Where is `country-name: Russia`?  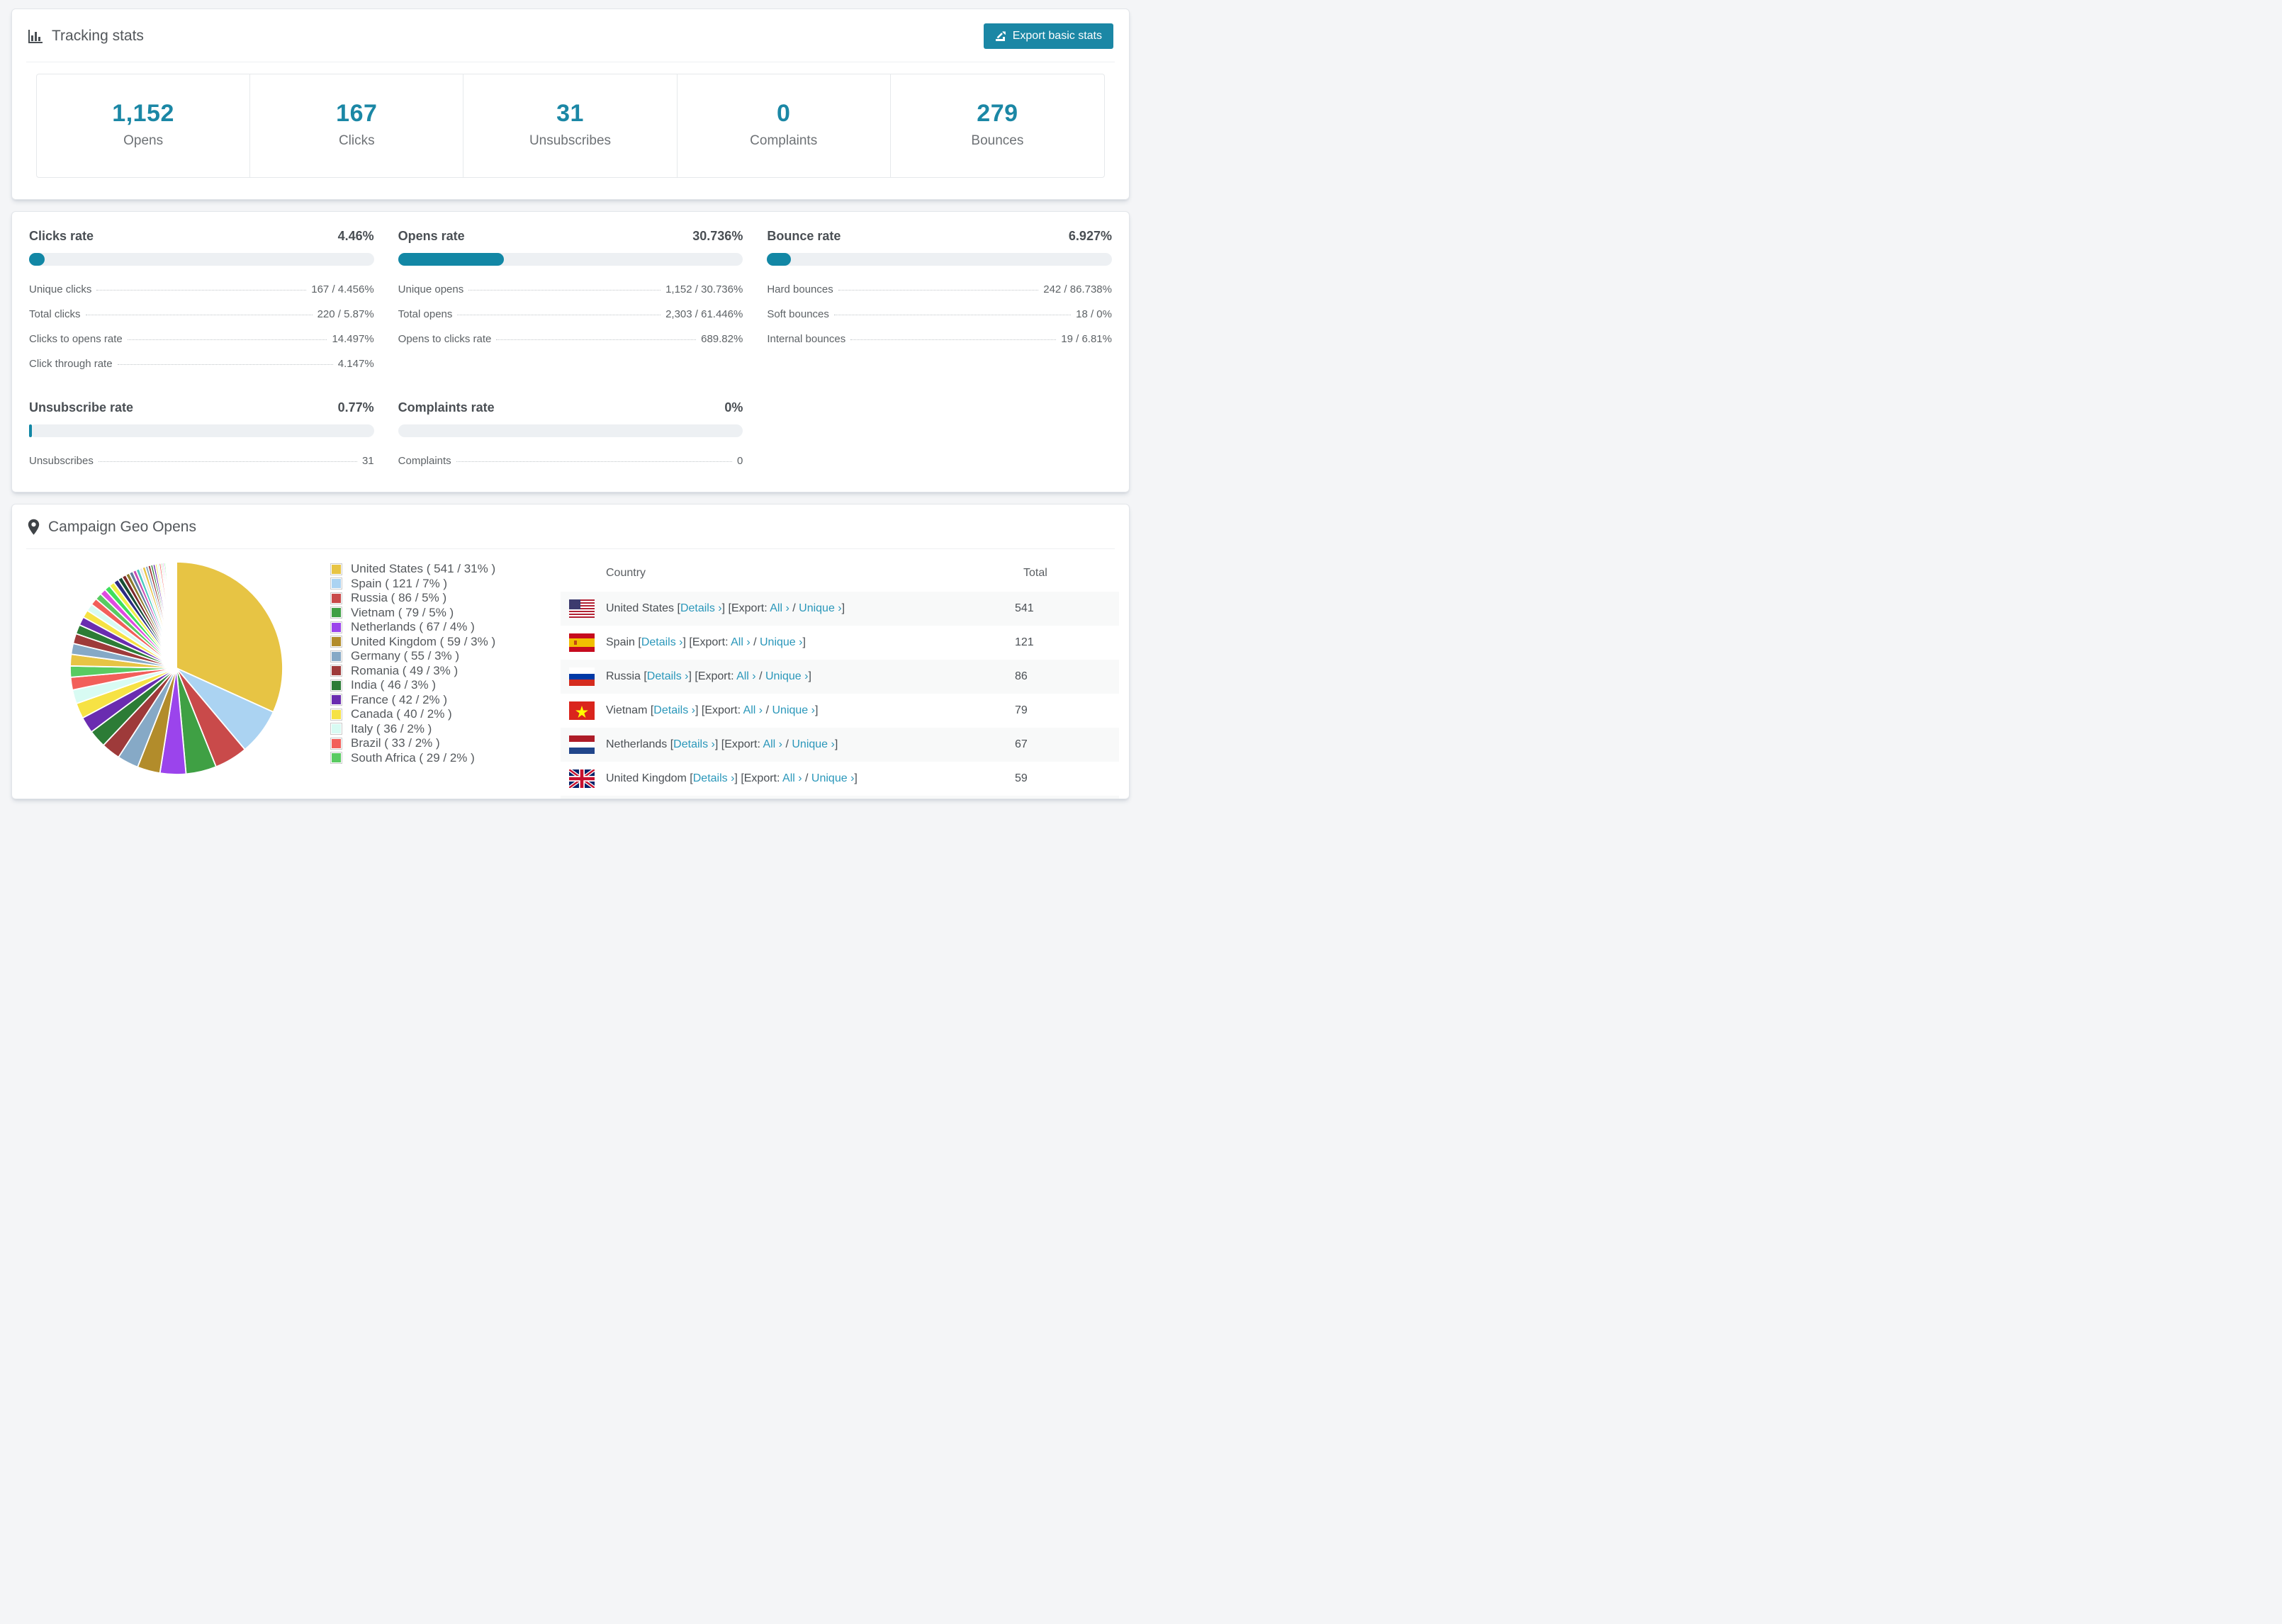 country-name: Russia is located at coordinates (623, 676).